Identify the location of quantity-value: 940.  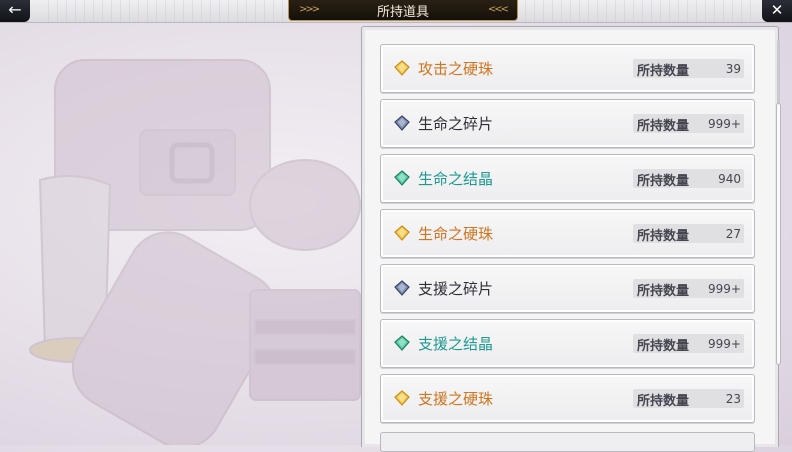
(729, 179).